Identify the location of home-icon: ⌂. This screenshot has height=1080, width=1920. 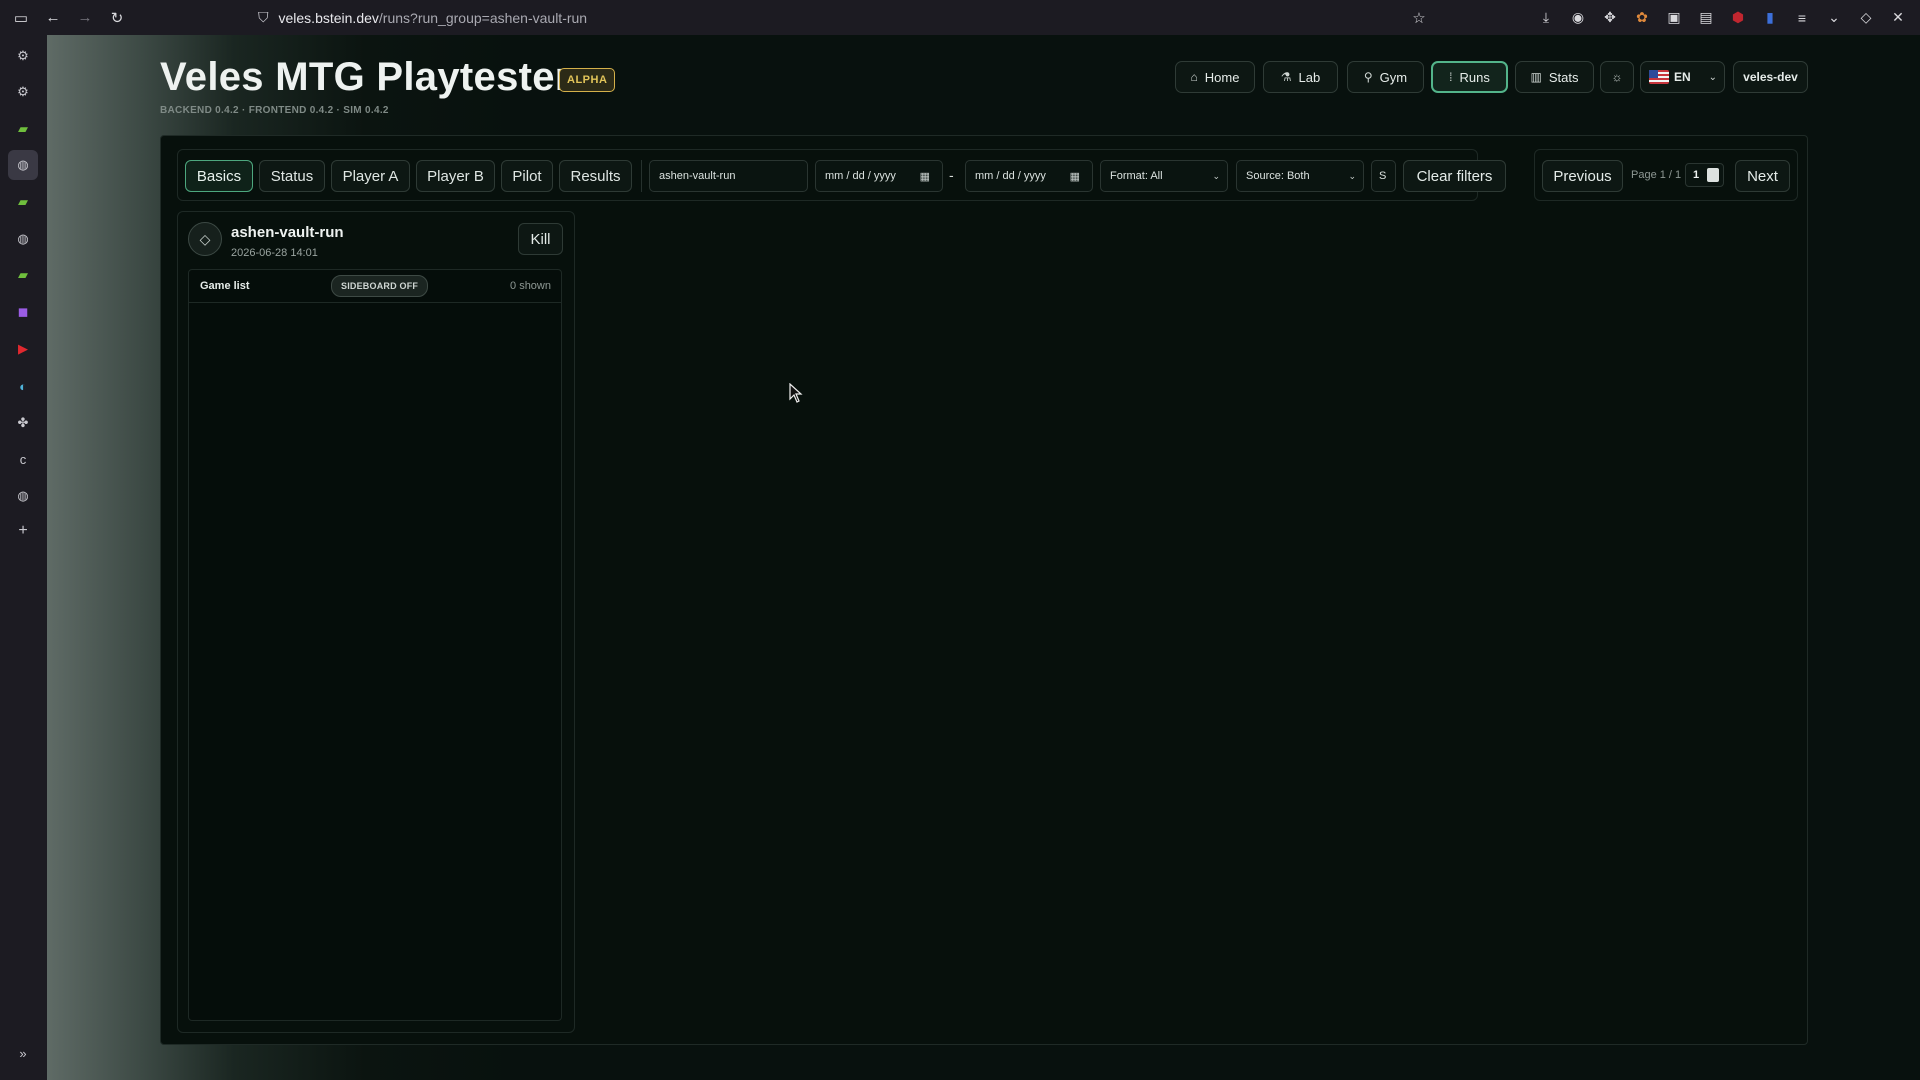
(1194, 77).